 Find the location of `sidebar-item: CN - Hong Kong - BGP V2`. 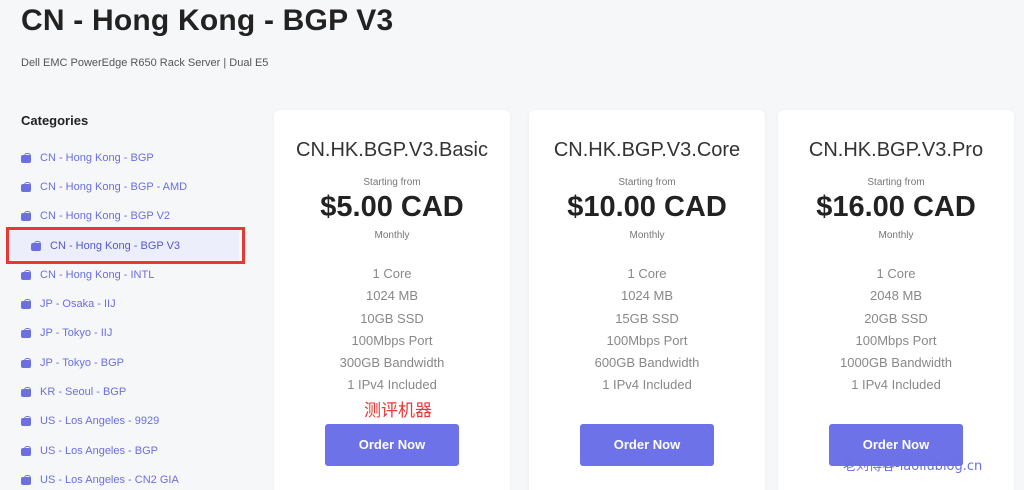

sidebar-item: CN - Hong Kong - BGP V2 is located at coordinates (133, 216).